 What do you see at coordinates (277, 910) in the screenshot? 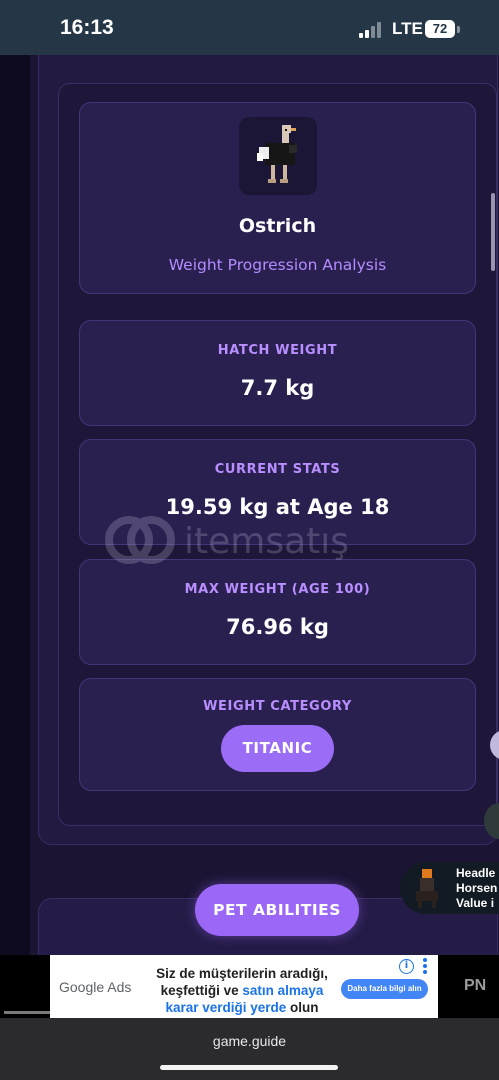
I see `pet-abilities-button: PET ABILITIES` at bounding box center [277, 910].